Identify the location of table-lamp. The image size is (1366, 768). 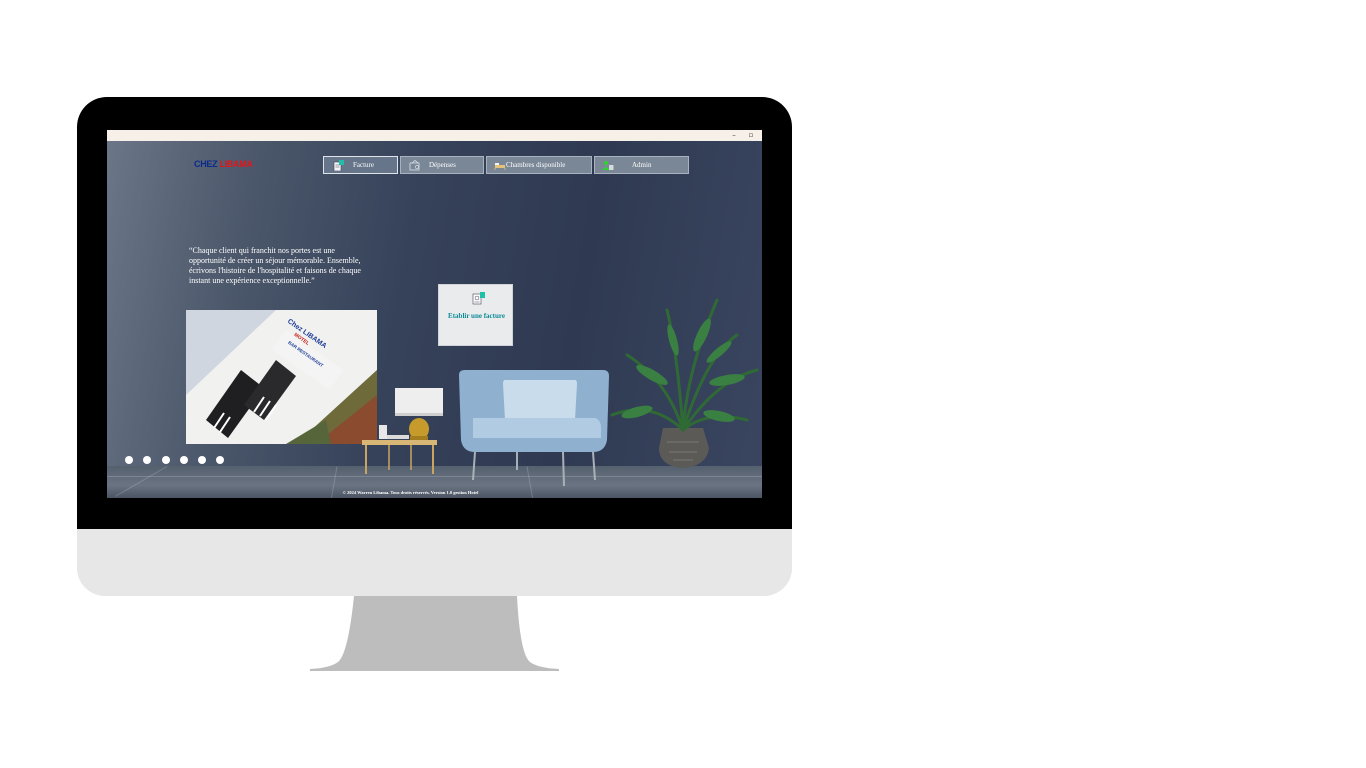
(419, 414).